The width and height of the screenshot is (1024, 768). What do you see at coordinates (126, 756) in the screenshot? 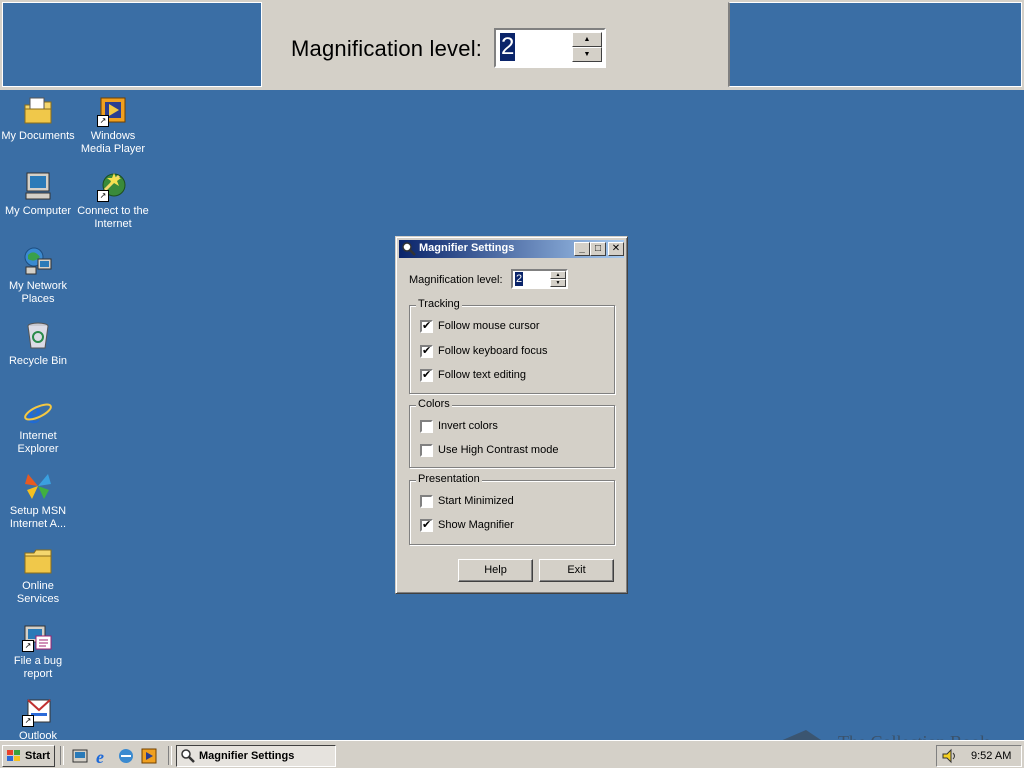
I see `outlook-express-quicklaunch-icon` at bounding box center [126, 756].